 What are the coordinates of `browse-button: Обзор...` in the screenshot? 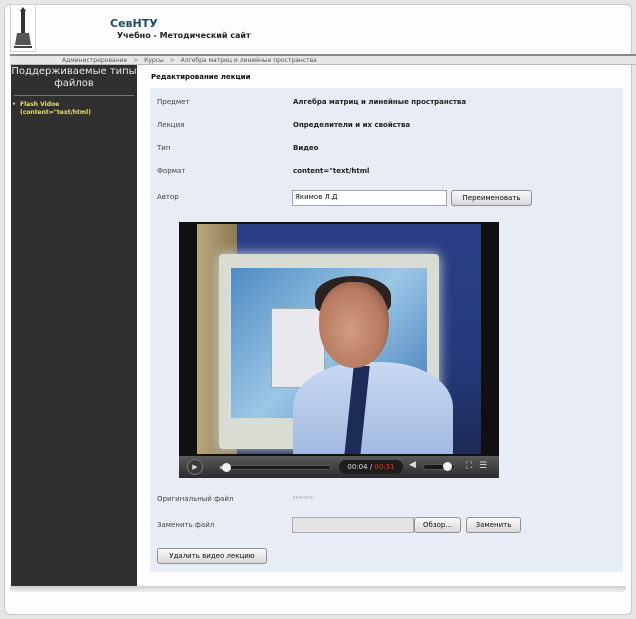 It's located at (437, 525).